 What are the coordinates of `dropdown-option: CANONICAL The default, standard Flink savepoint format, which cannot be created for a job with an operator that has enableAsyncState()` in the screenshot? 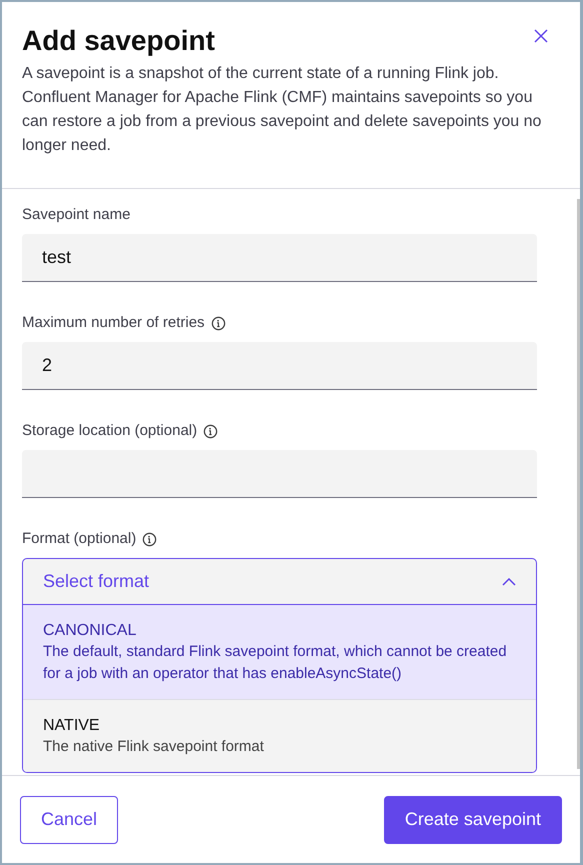 It's located at (279, 652).